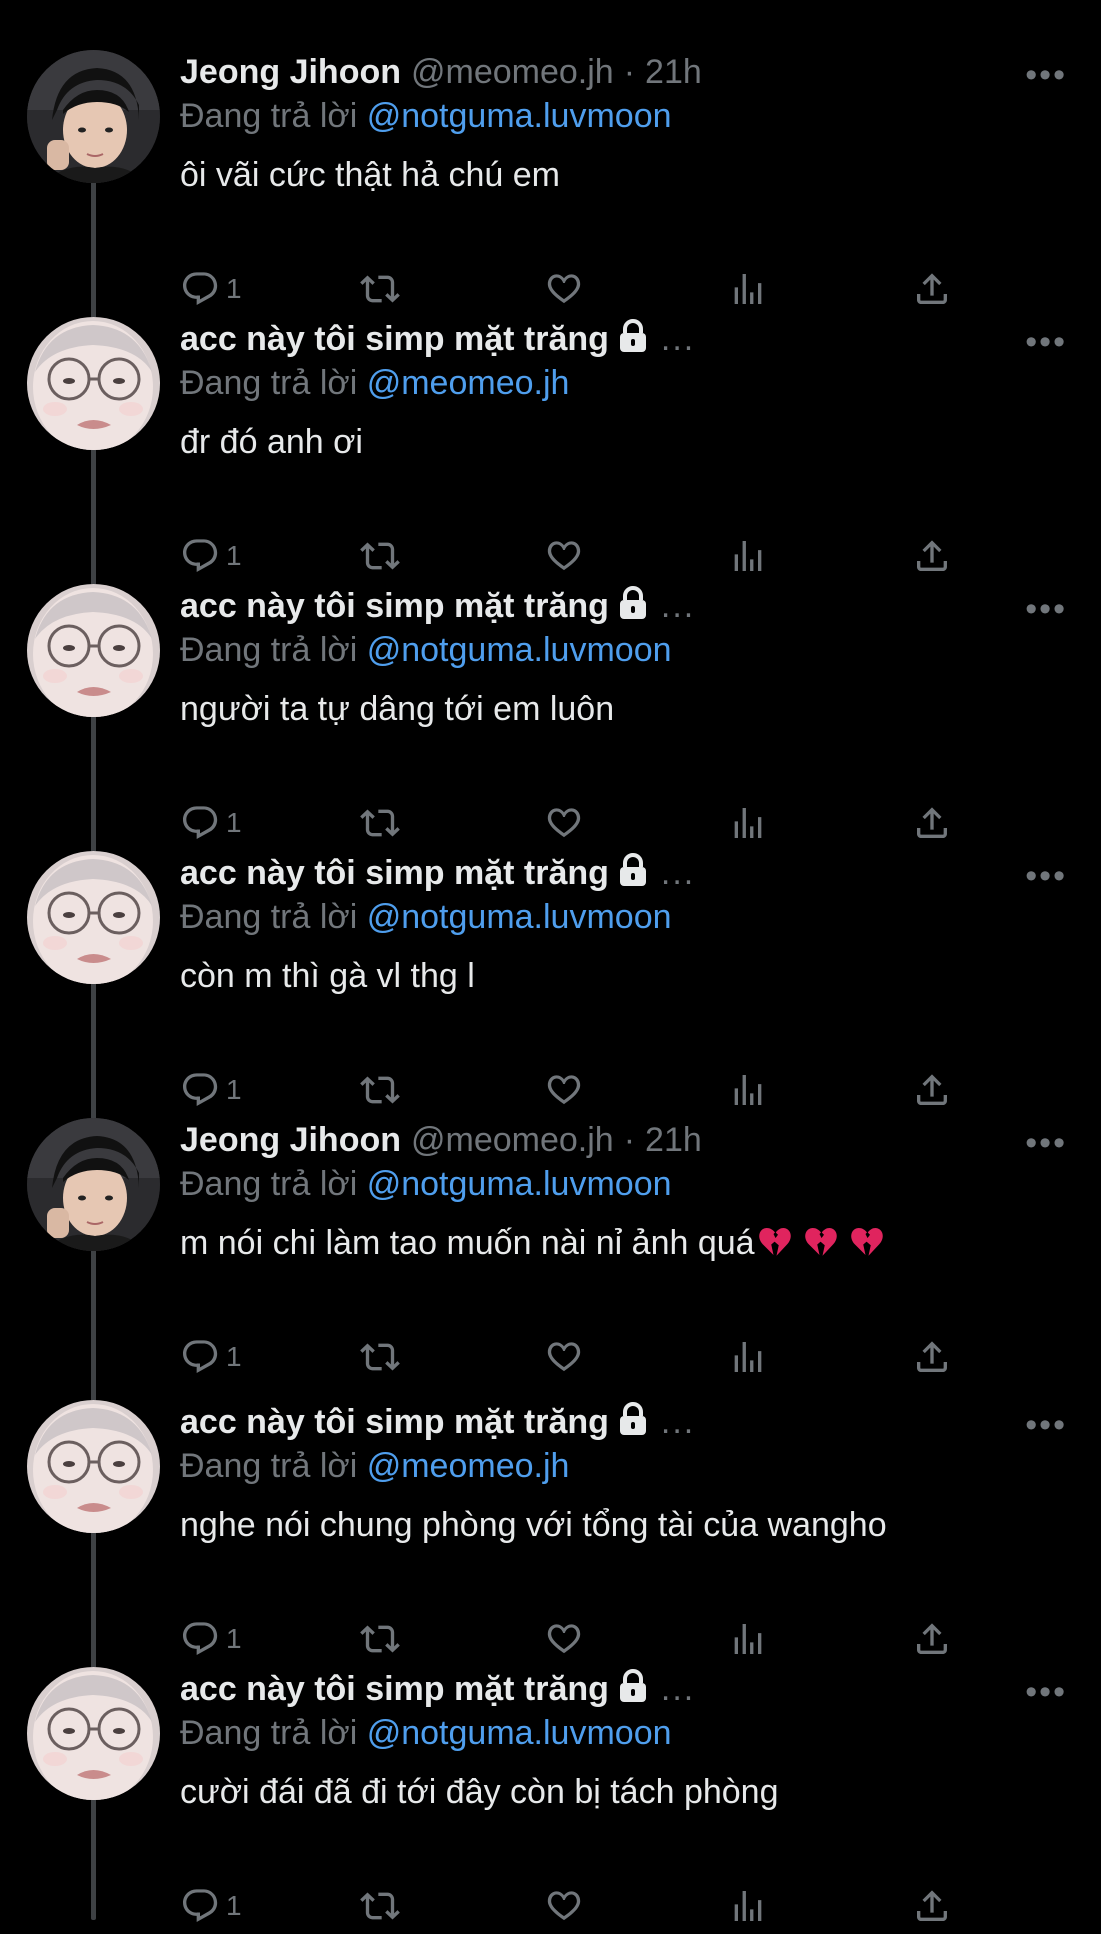  I want to click on tweet-actions: 1, so click(580, 1639).